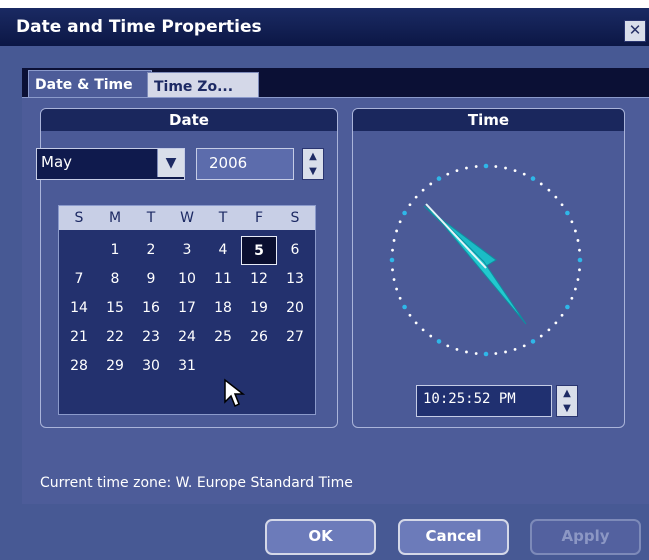 The width and height of the screenshot is (649, 560). Describe the element at coordinates (469, 399) in the screenshot. I see `time-value: 10:25:52 PM` at that location.